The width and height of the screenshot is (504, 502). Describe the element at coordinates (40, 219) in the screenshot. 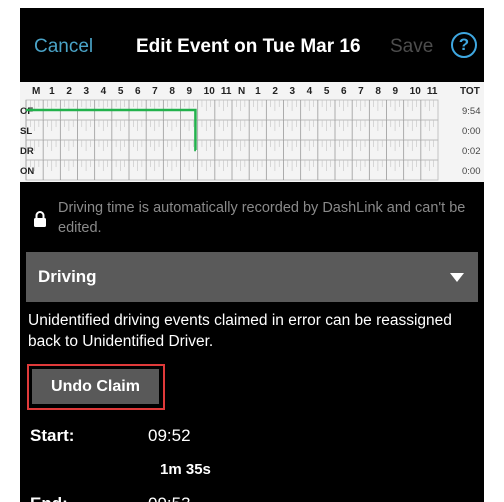

I see `lock-icon` at that location.